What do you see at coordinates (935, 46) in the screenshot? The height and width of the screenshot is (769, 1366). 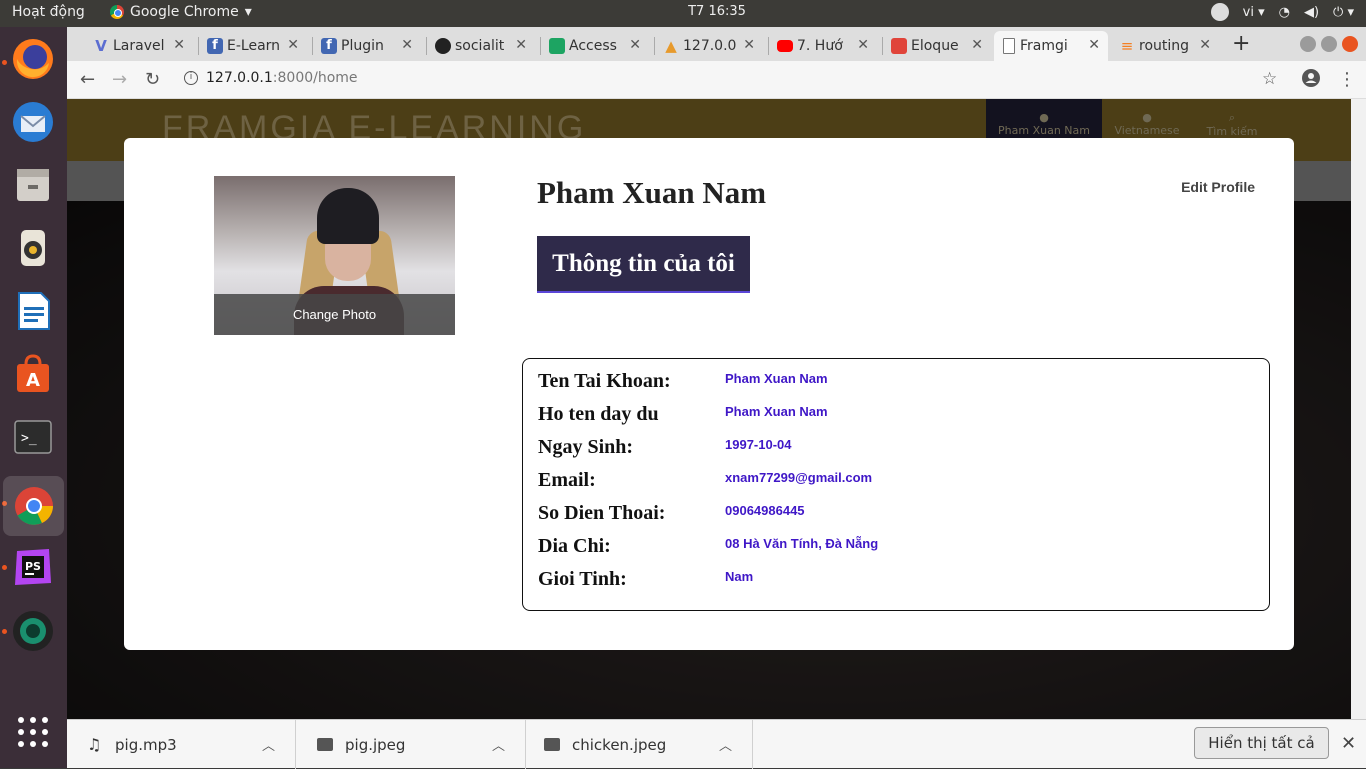 I see `tab-label: Eloque` at bounding box center [935, 46].